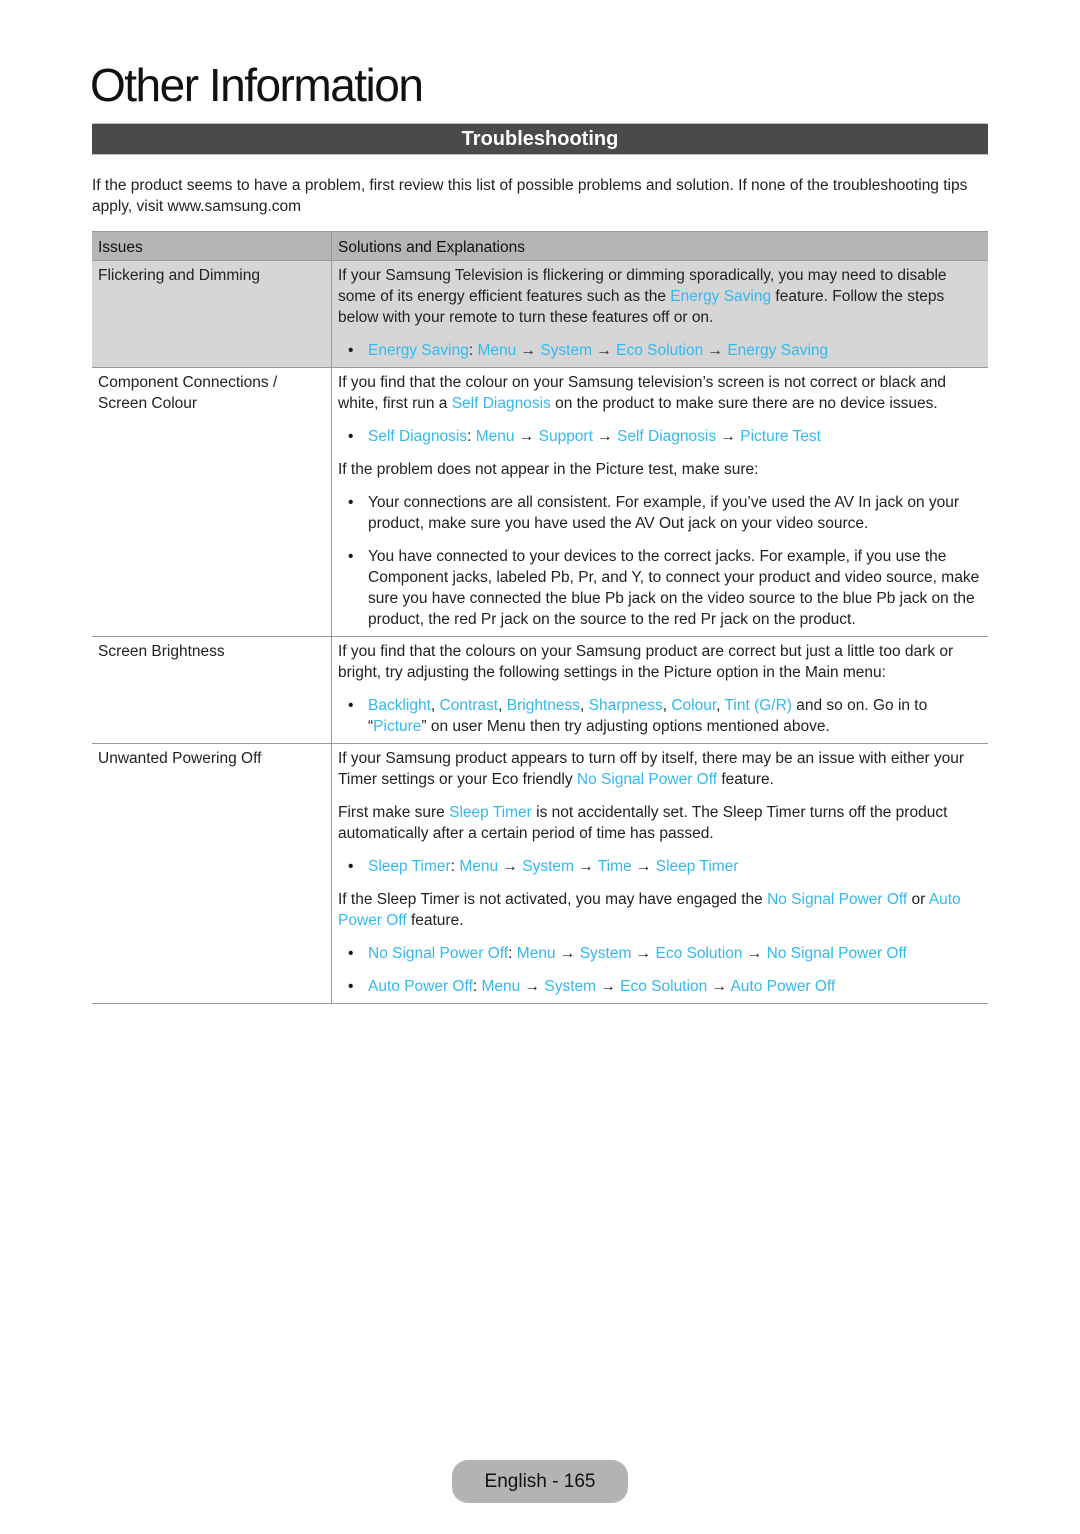  I want to click on link-contrast: Contrast, so click(469, 705).